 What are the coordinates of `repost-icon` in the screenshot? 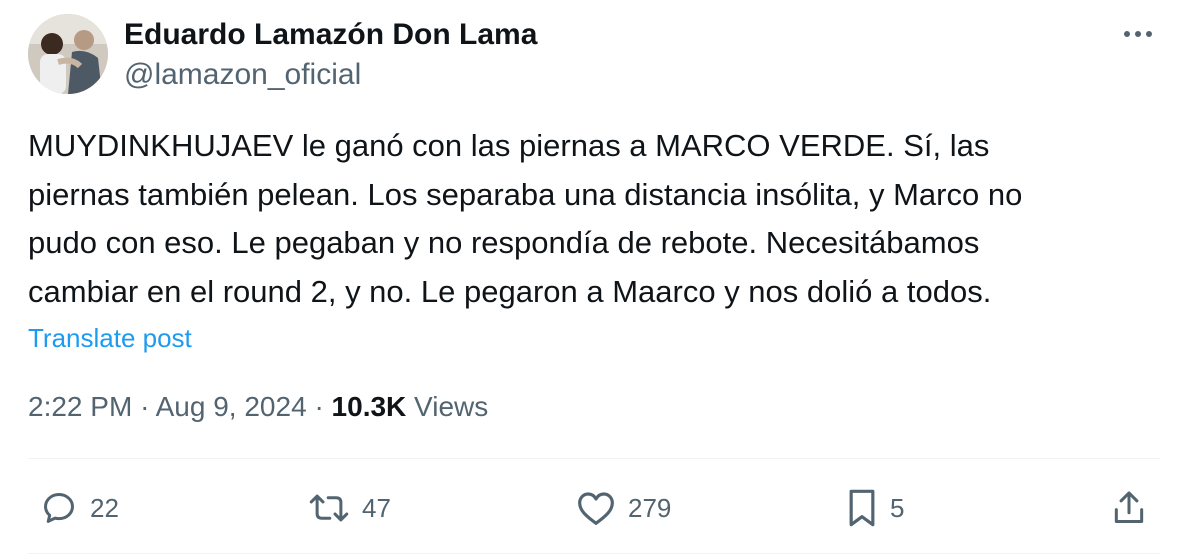 It's located at (329, 508).